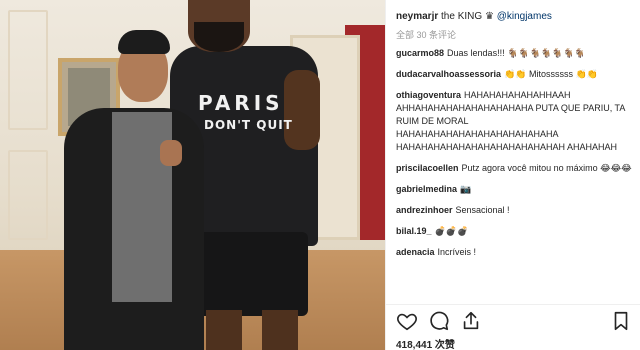 Image resolution: width=640 pixels, height=350 pixels. What do you see at coordinates (428, 95) in the screenshot?
I see `comment-username: othiagoventura` at bounding box center [428, 95].